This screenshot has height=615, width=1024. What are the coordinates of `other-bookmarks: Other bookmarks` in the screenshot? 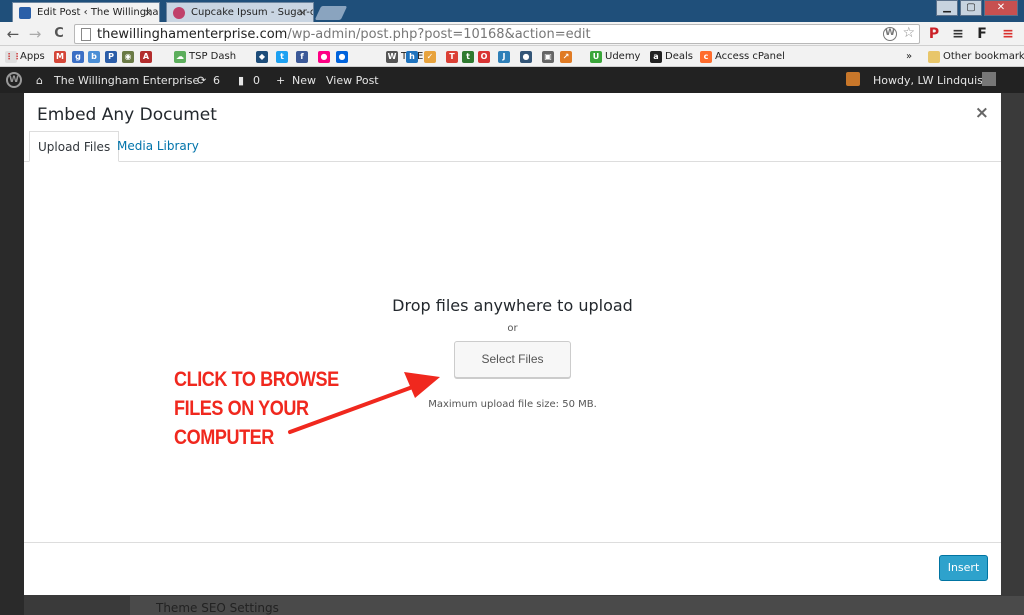 It's located at (976, 56).